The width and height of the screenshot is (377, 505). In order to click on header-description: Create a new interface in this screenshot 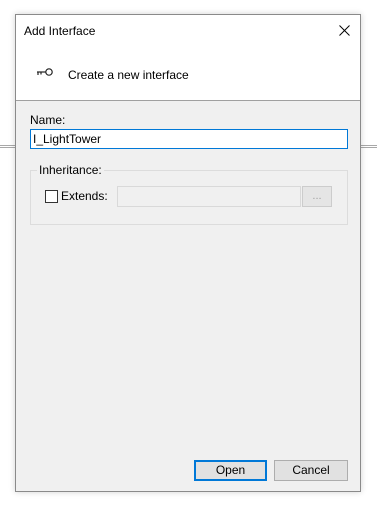, I will do `click(128, 75)`.